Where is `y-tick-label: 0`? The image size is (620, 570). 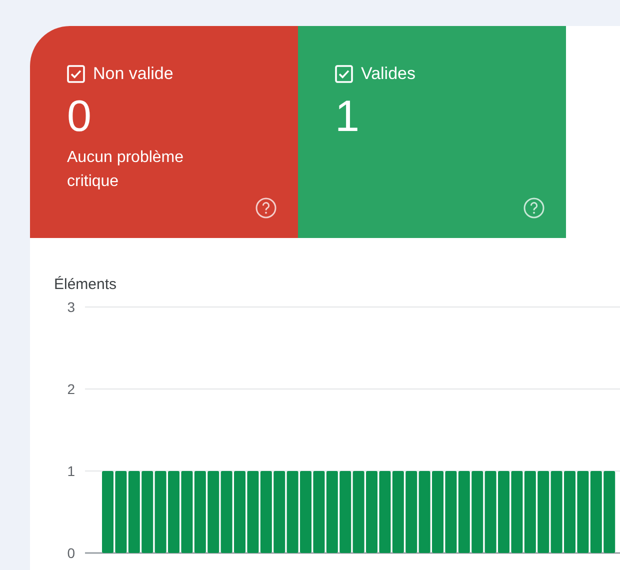
y-tick-label: 0 is located at coordinates (71, 553).